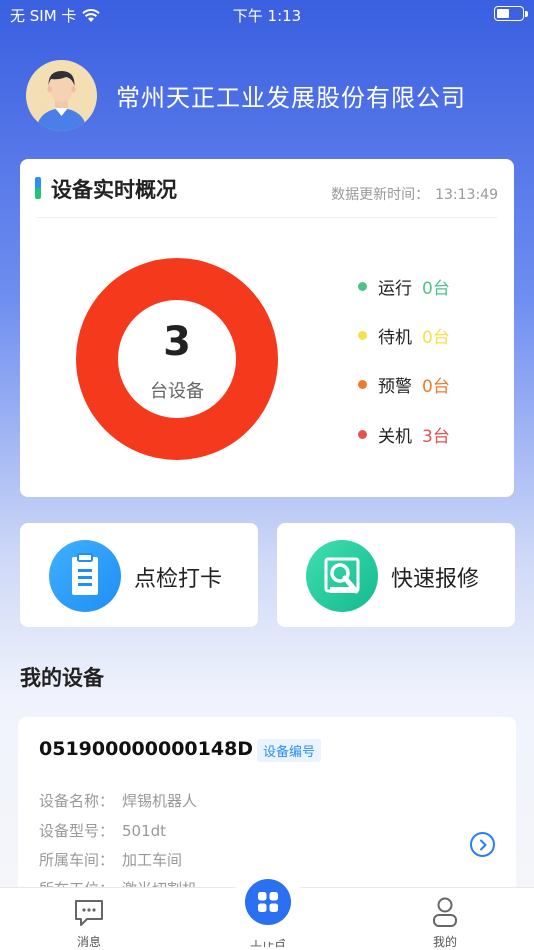  Describe the element at coordinates (267, 217) in the screenshot. I see `divider` at that location.